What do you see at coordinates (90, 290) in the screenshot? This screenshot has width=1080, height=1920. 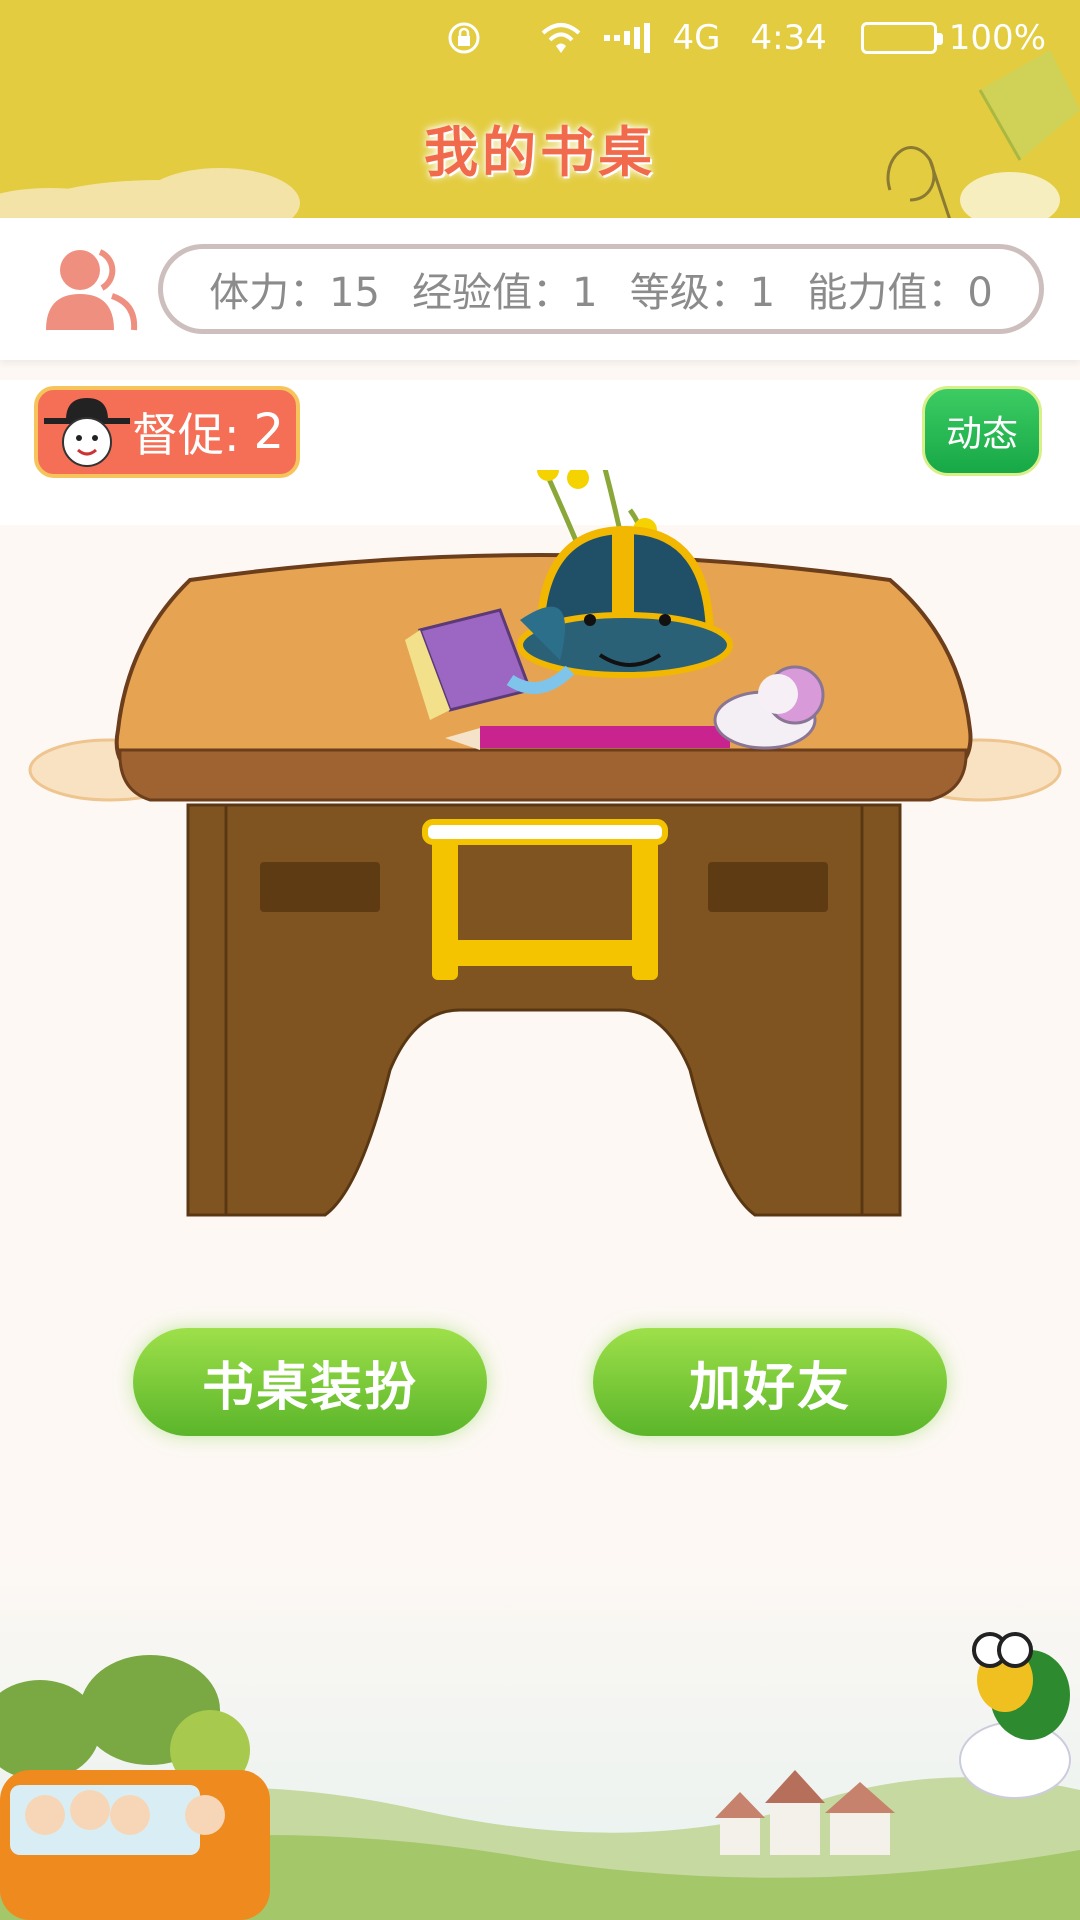 I see `friends-icon` at bounding box center [90, 290].